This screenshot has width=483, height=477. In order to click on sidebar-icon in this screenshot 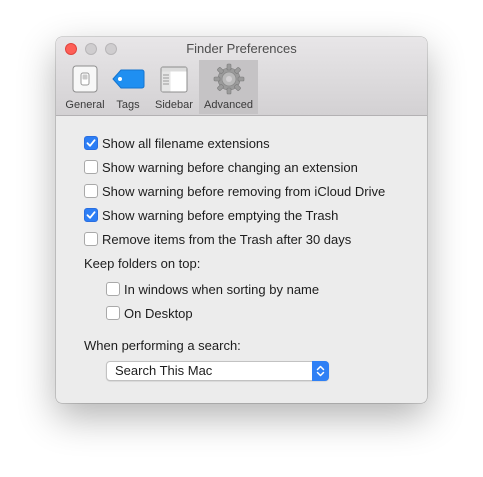, I will do `click(174, 79)`.